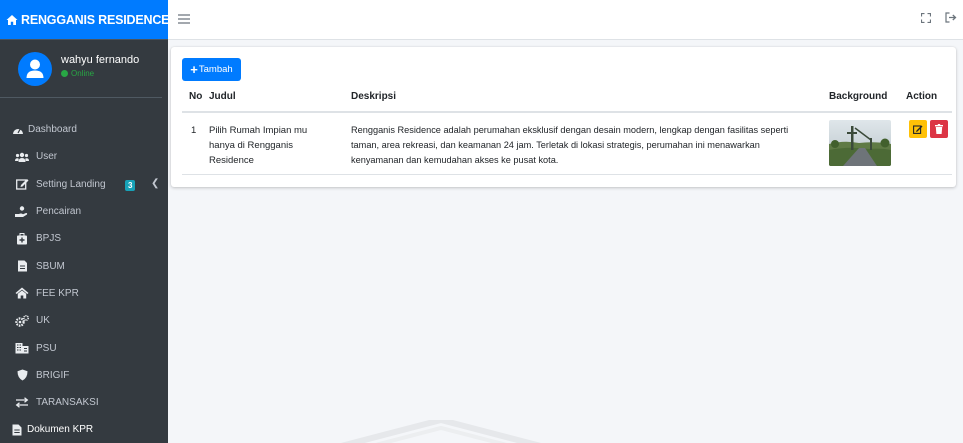  I want to click on column-header-no: No, so click(196, 96).